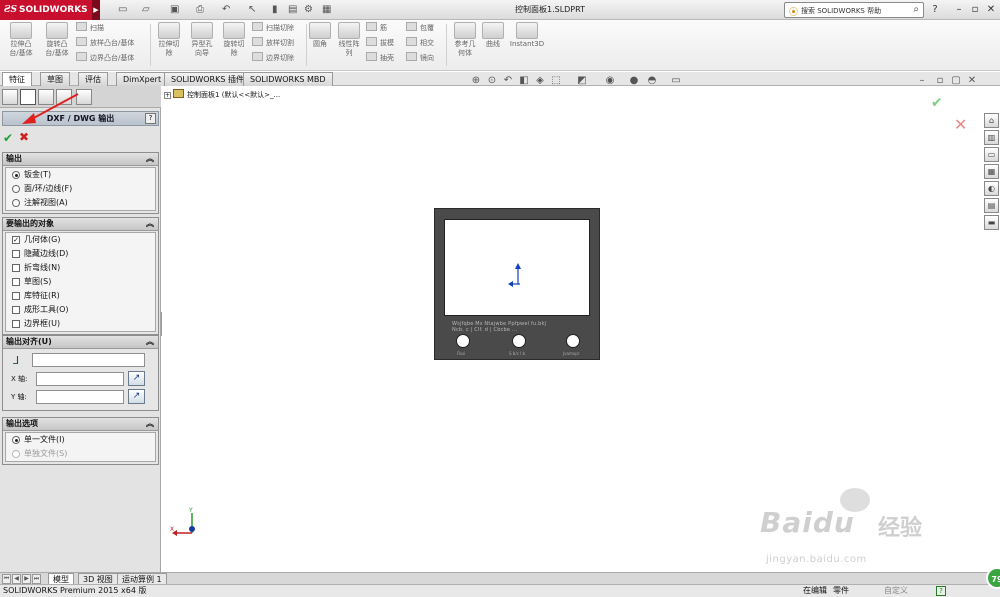 The image size is (1000, 597). Describe the element at coordinates (6, 579) in the screenshot. I see `first-tab-icon: ⏮` at that location.